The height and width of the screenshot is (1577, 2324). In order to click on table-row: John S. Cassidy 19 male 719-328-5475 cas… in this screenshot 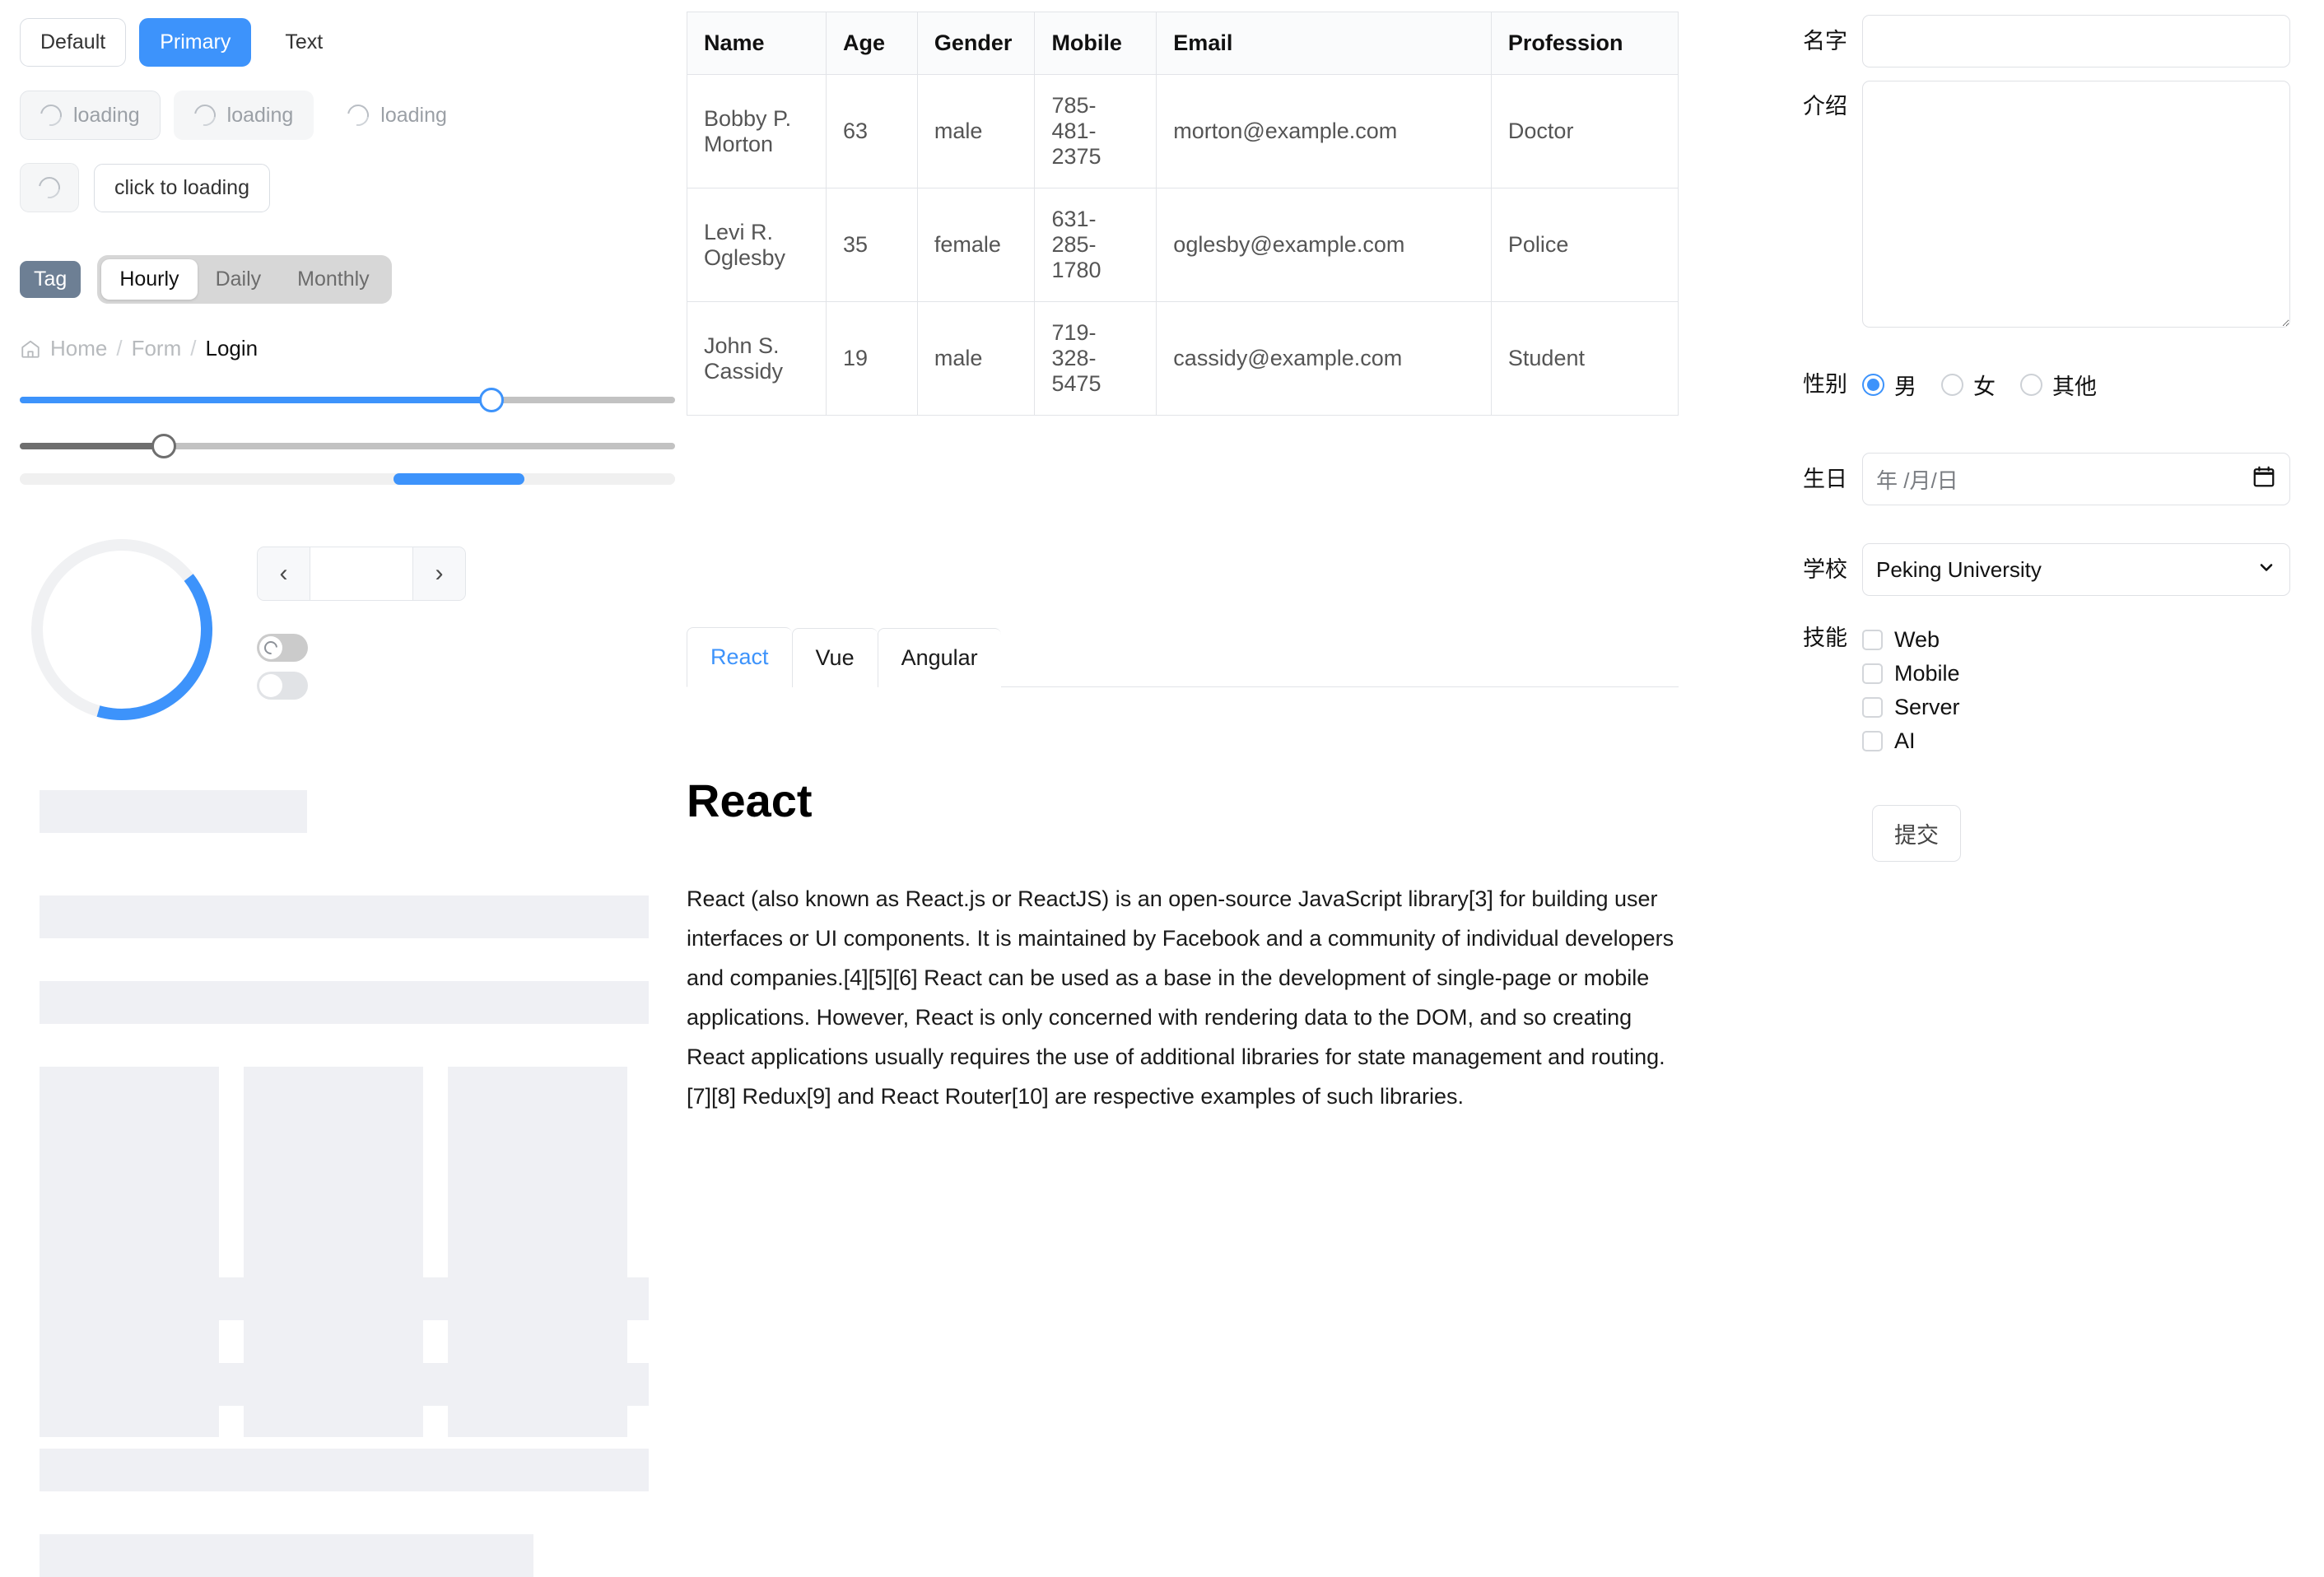, I will do `click(1183, 358)`.